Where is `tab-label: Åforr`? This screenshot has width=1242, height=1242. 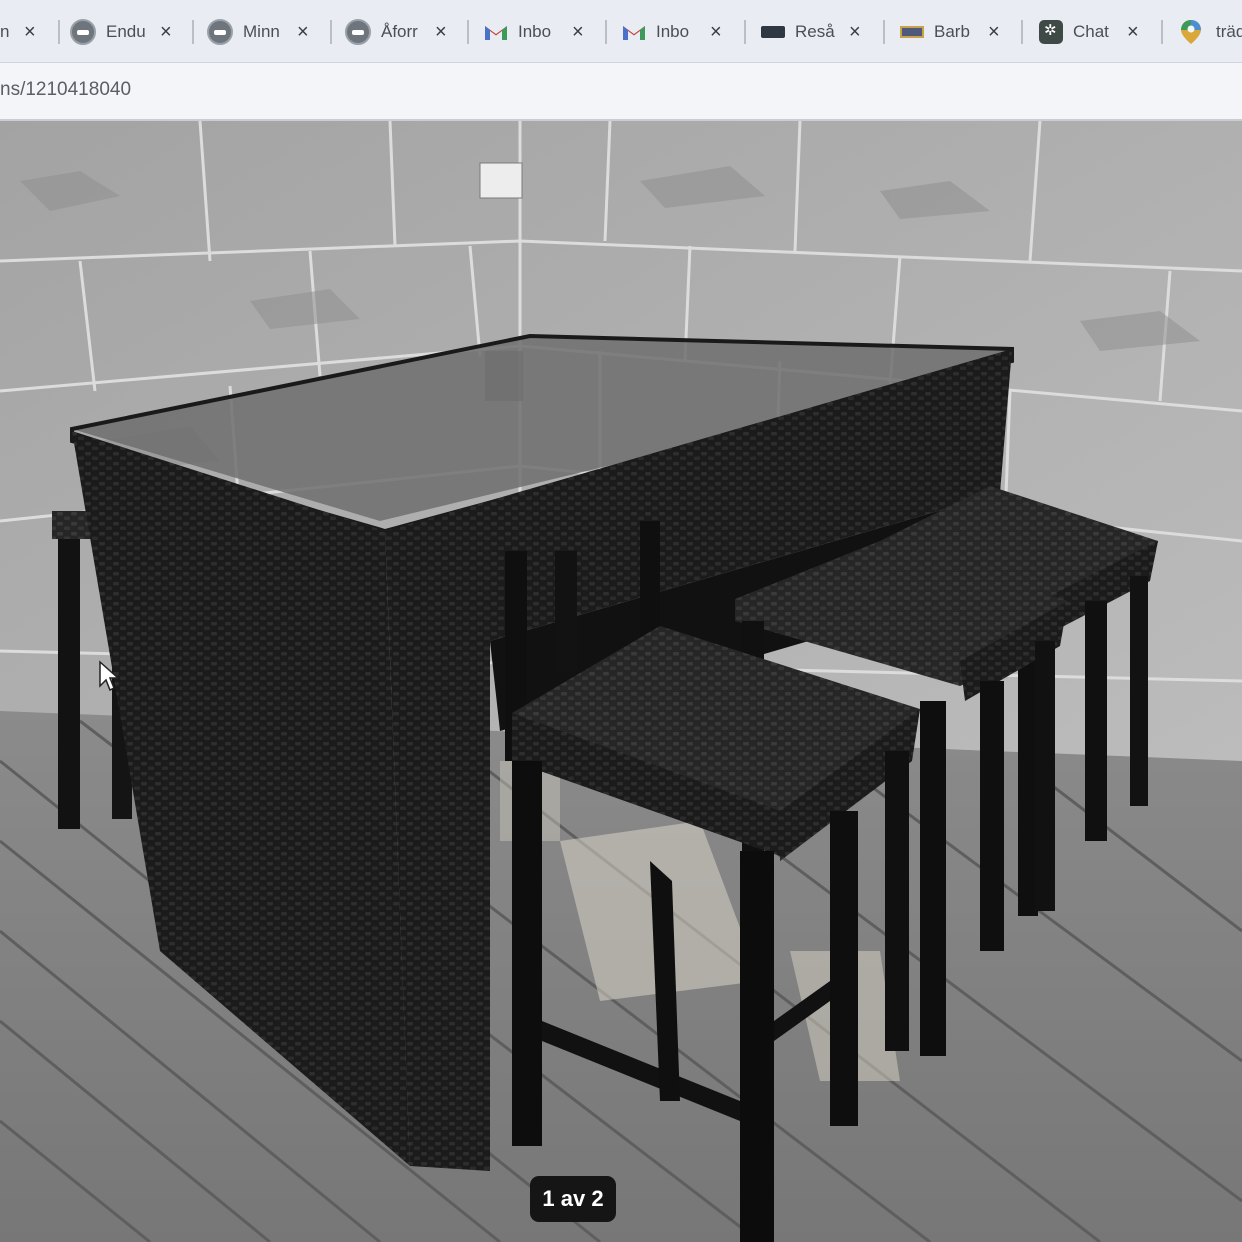 tab-label: Åforr is located at coordinates (399, 31).